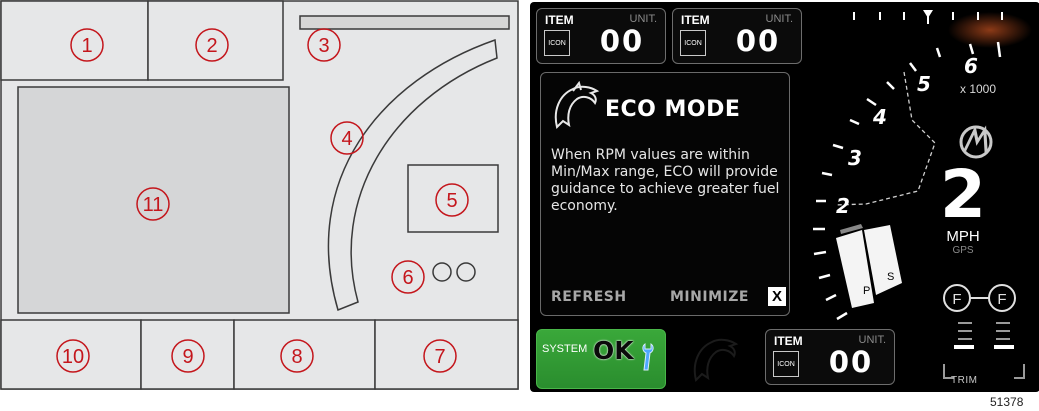 This screenshot has height=411, width=1039. Describe the element at coordinates (1007, 402) in the screenshot. I see `figure-id: 51378` at that location.